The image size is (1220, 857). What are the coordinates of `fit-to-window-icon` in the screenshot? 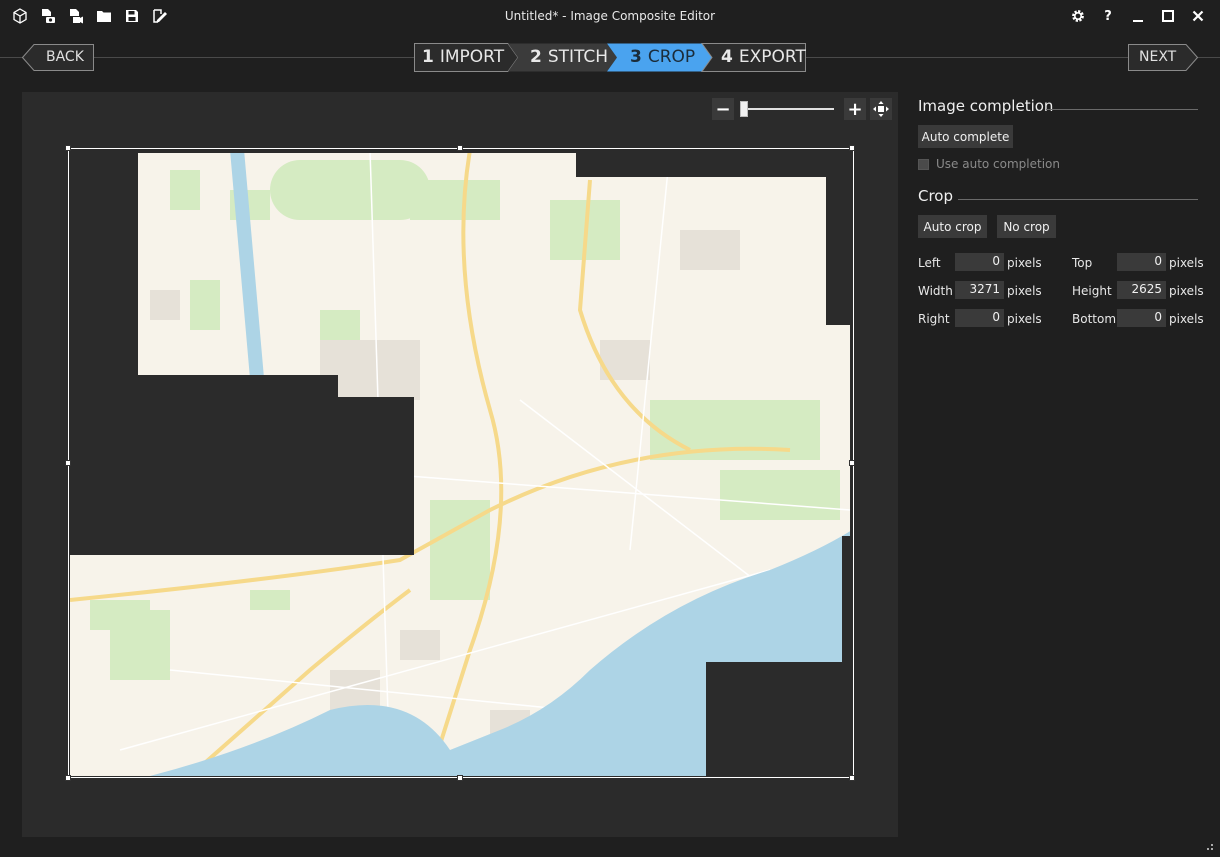 It's located at (881, 109).